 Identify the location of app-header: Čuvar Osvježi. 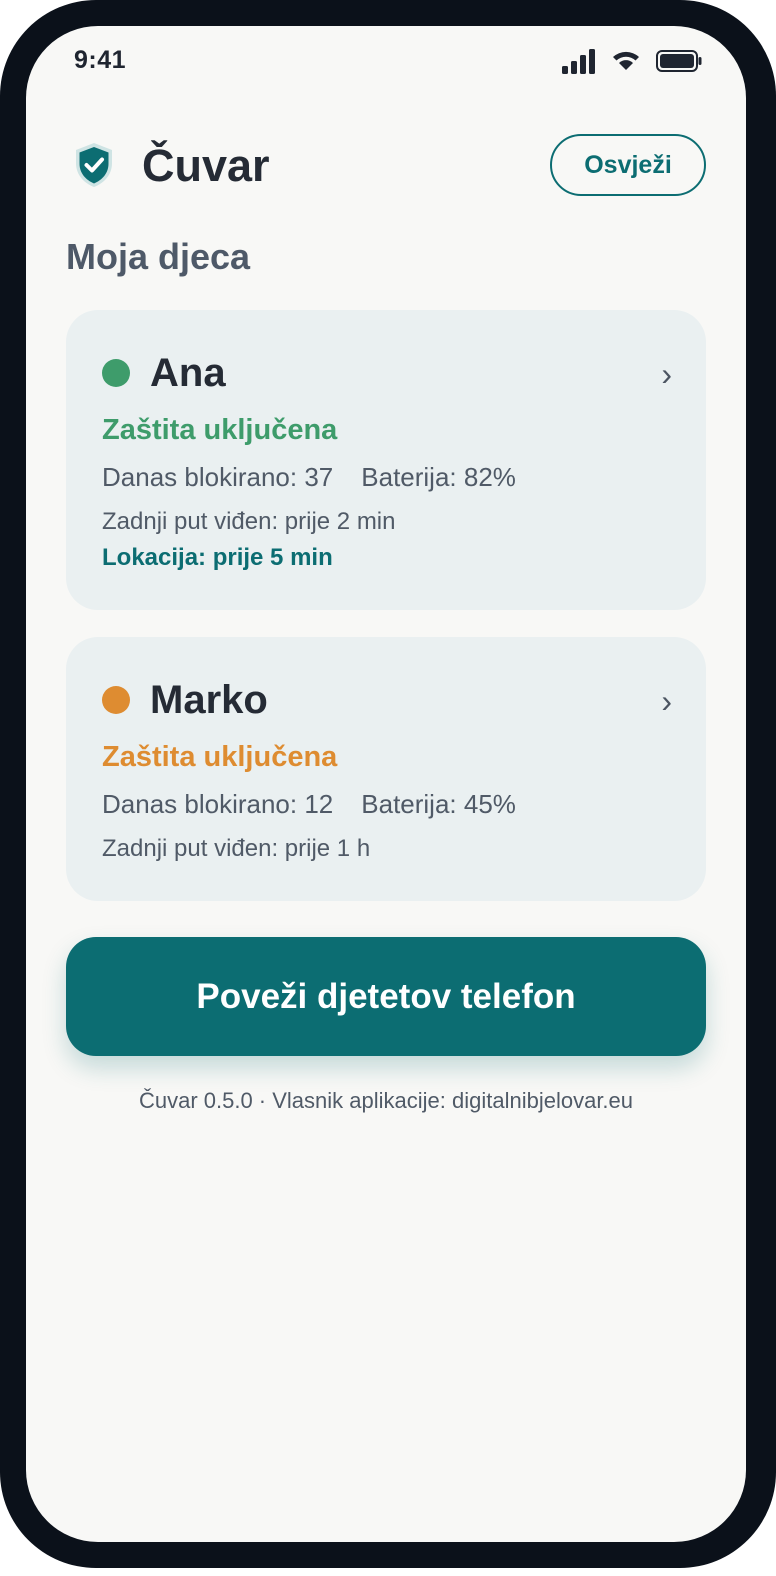
(386, 166).